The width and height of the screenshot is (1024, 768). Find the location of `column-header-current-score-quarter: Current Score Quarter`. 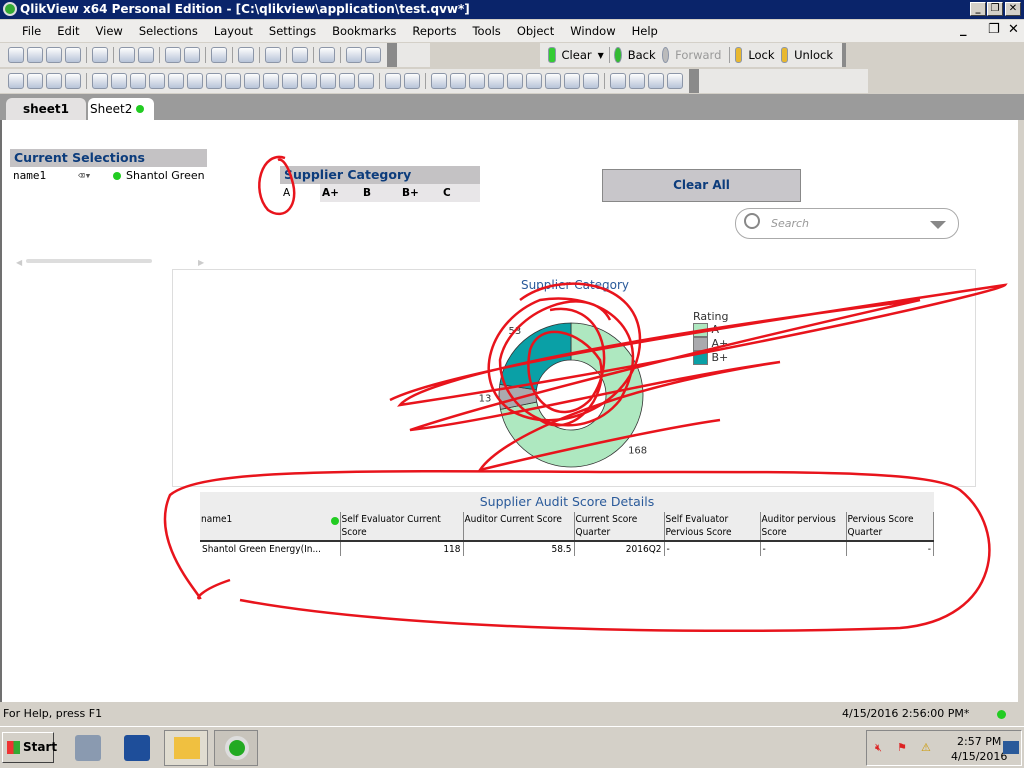

column-header-current-score-quarter: Current Score Quarter is located at coordinates (619, 527).